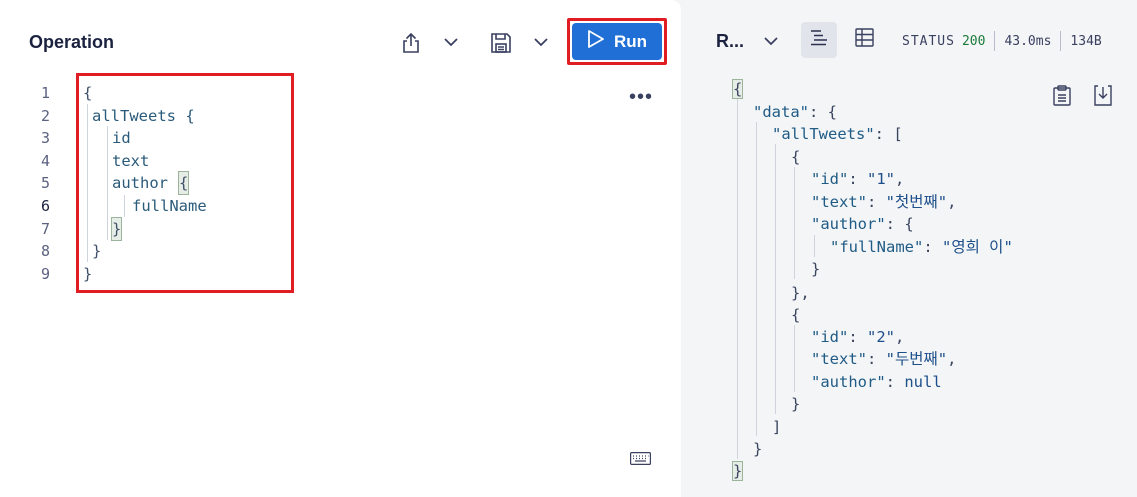 This screenshot has height=497, width=1137. I want to click on json-line: },, so click(800, 293).